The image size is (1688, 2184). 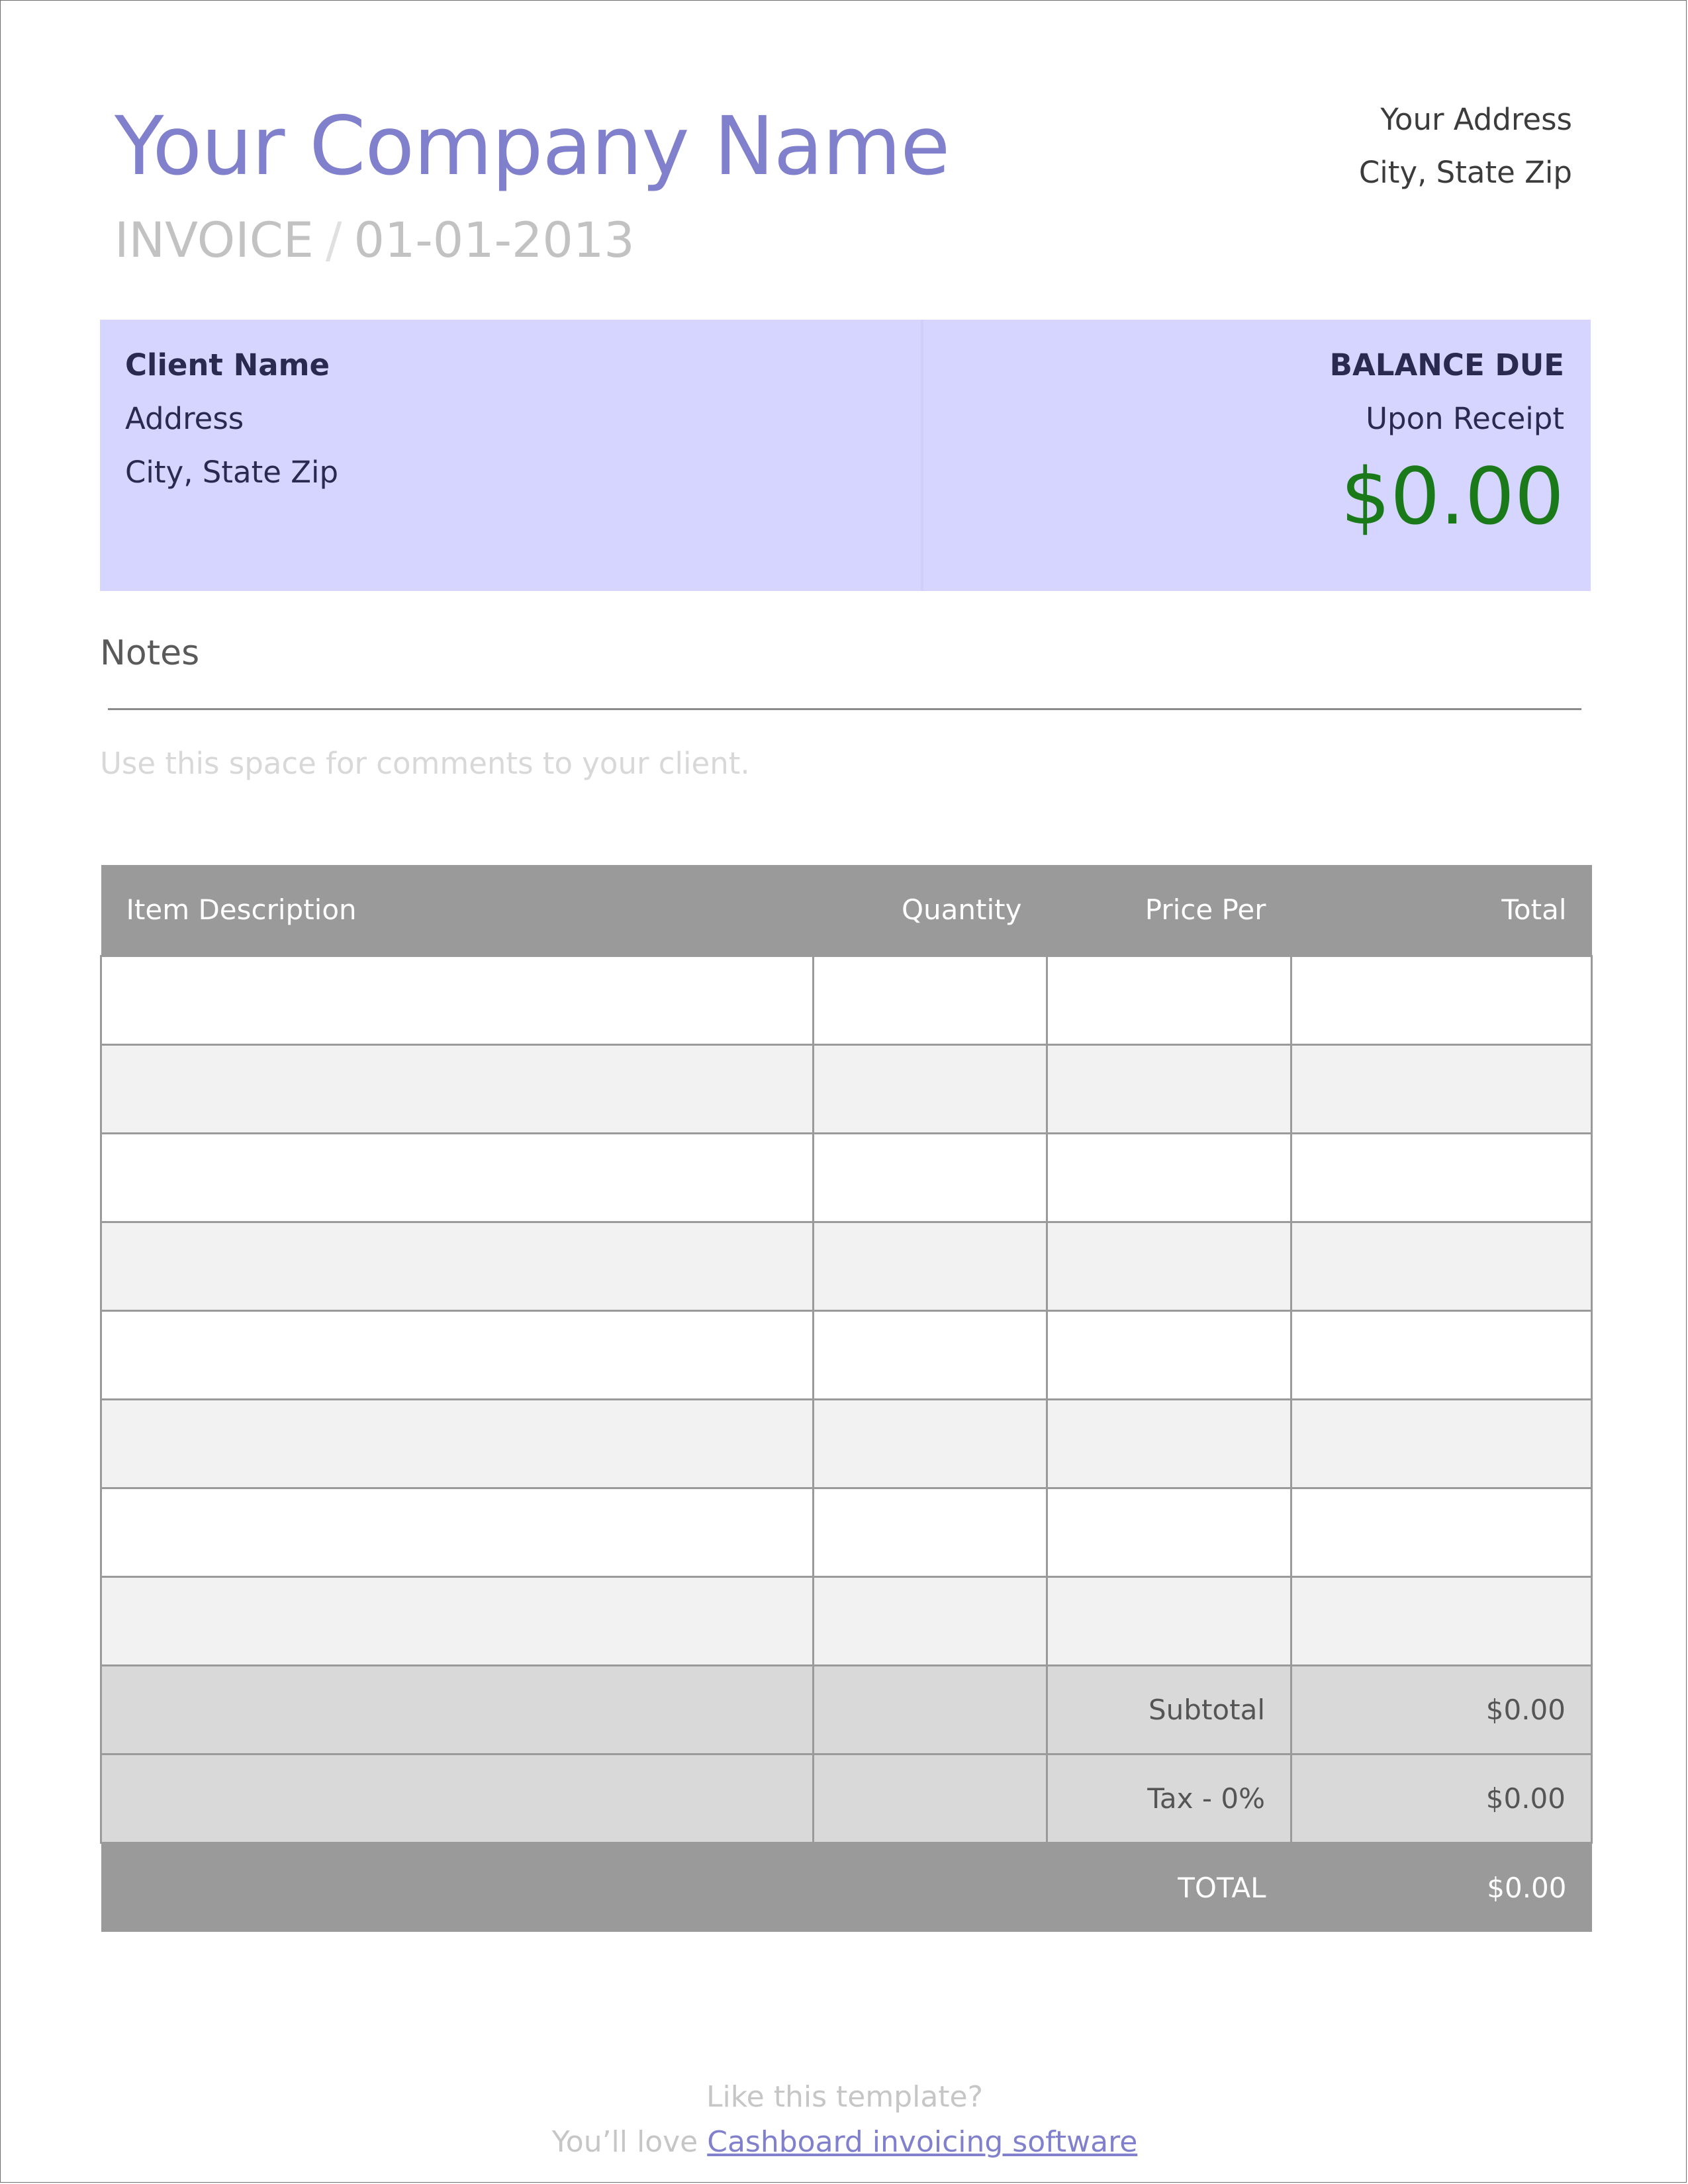 I want to click on cashboard-link: Cashboard invoicing software, so click(x=922, y=2142).